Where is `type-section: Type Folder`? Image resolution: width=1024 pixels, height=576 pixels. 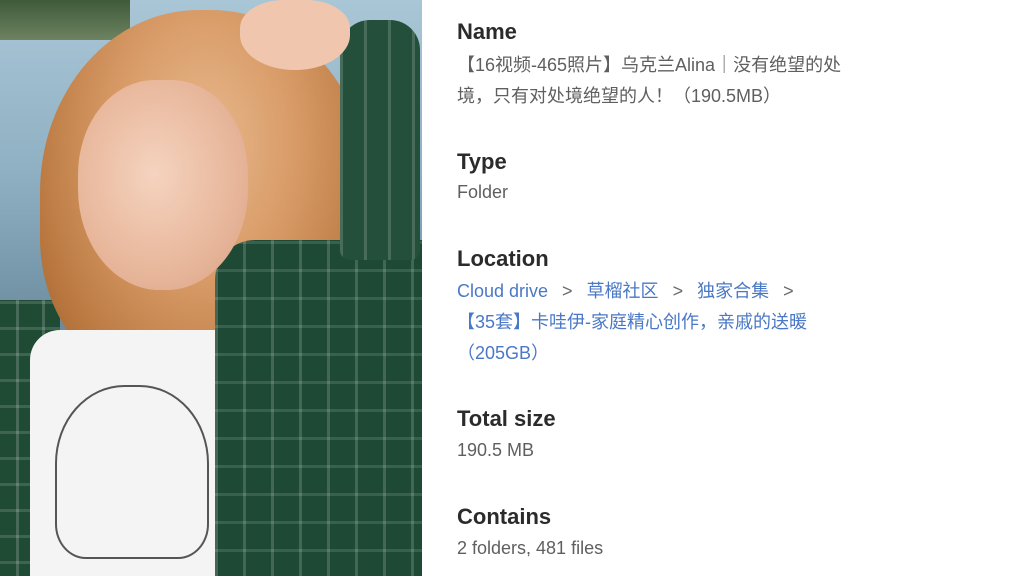
type-section: Type Folder is located at coordinates (717, 178).